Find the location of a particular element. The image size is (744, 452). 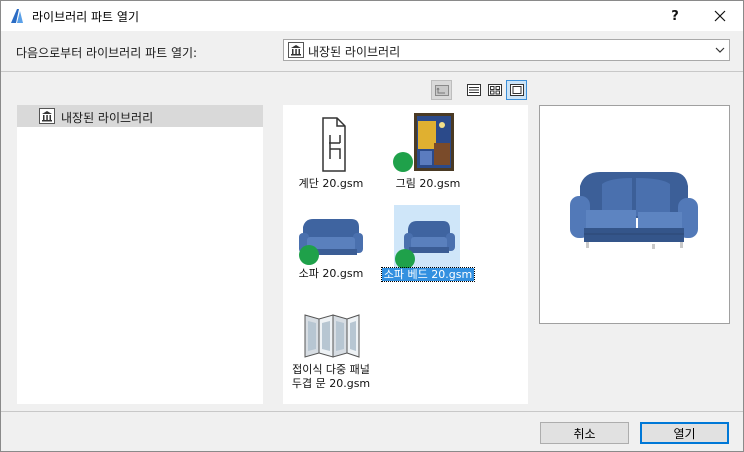

picture-frame-icon is located at coordinates (434, 142).